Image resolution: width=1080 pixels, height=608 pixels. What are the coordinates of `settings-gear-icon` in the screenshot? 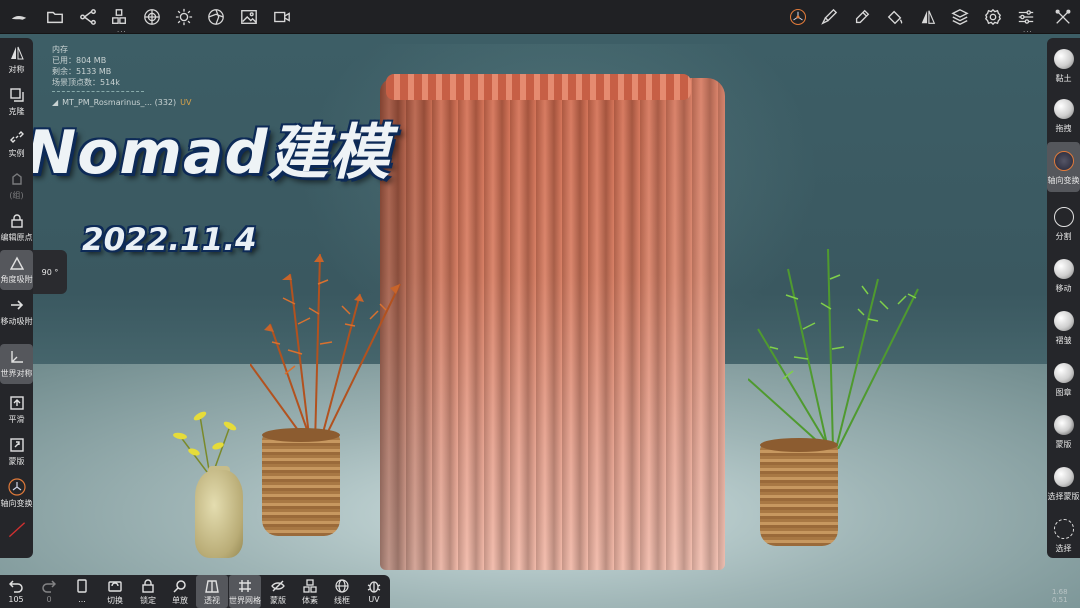 It's located at (993, 17).